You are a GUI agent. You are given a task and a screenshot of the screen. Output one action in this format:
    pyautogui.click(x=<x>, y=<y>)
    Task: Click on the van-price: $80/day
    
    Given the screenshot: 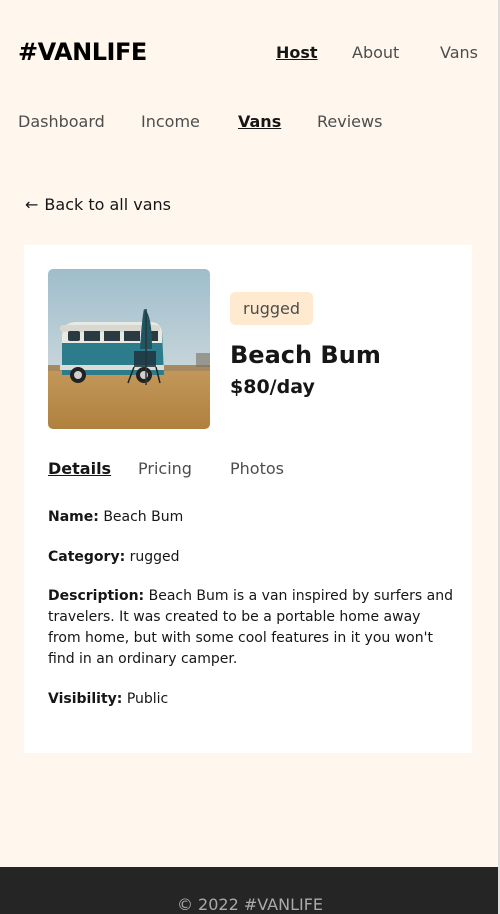 What is the action you would take?
    pyautogui.click(x=272, y=387)
    